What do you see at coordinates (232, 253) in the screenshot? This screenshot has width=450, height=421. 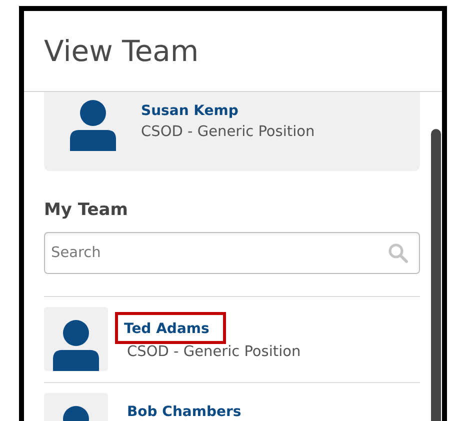 I see `search-field: Search` at bounding box center [232, 253].